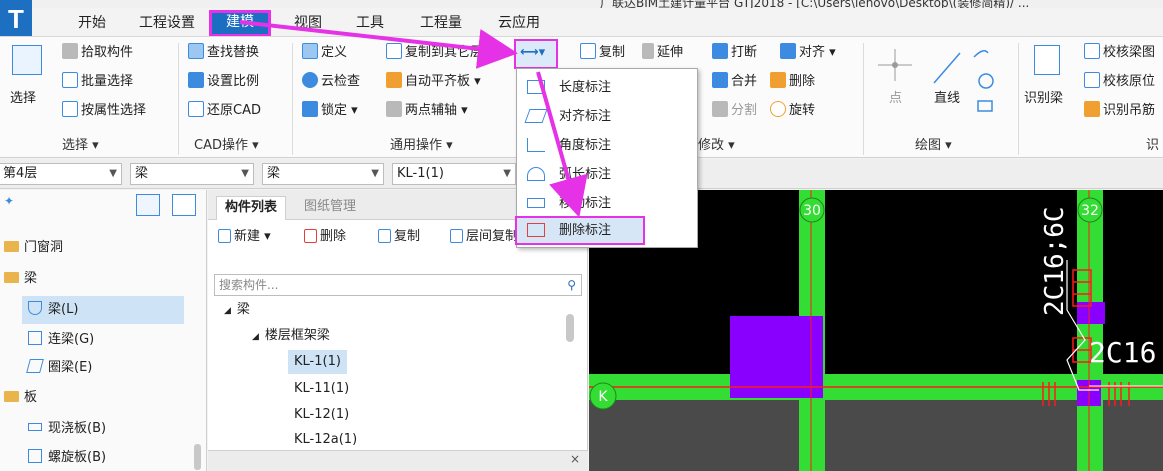 This screenshot has width=1163, height=471. What do you see at coordinates (148, 205) in the screenshot?
I see `list-view-icon` at bounding box center [148, 205].